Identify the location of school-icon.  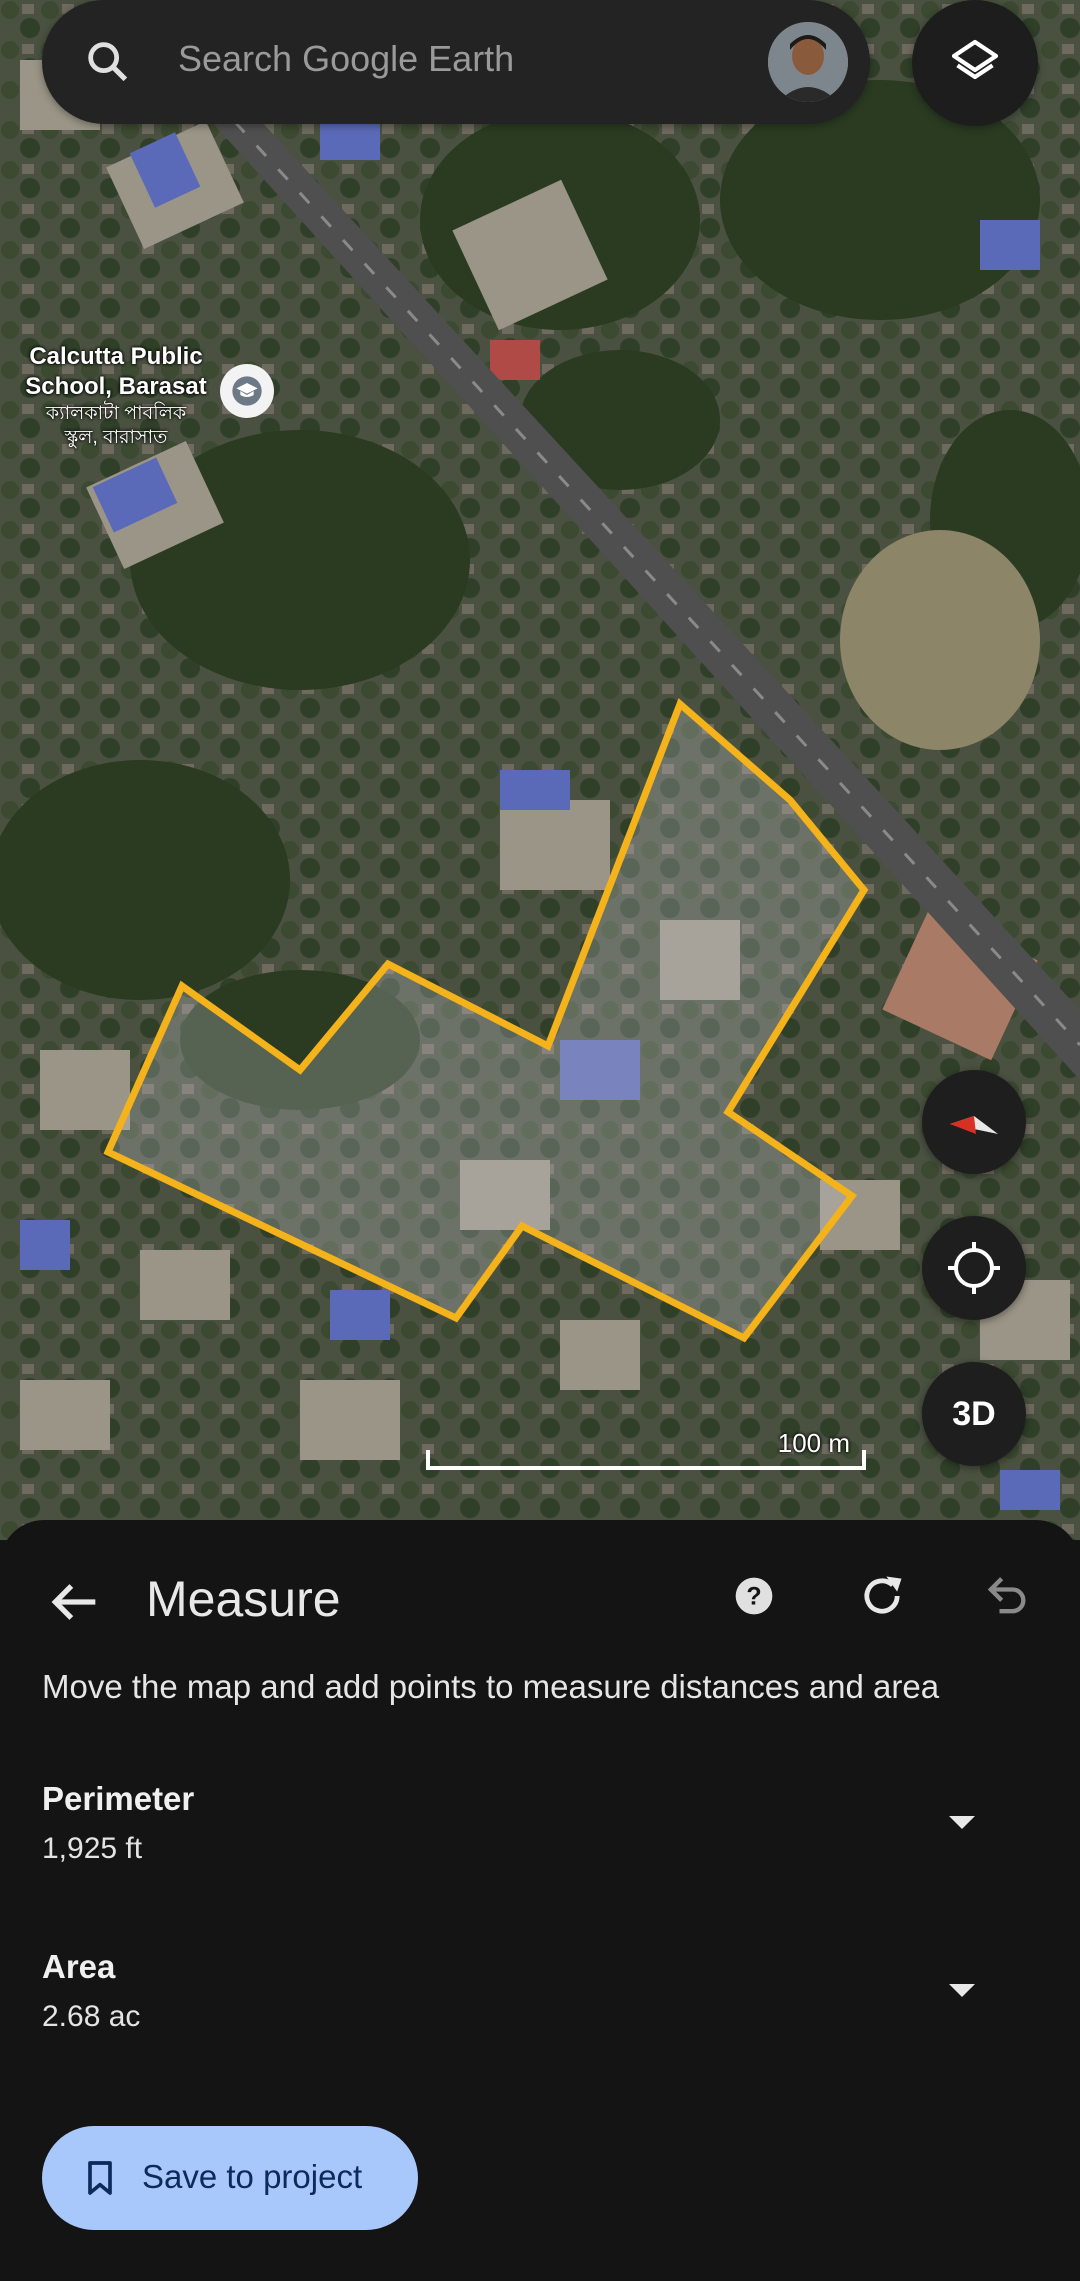
(247, 391).